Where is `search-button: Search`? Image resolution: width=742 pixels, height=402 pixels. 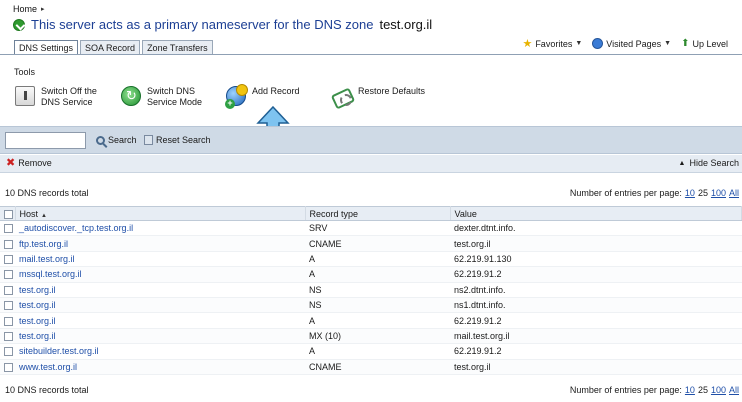
search-button: Search is located at coordinates (116, 140).